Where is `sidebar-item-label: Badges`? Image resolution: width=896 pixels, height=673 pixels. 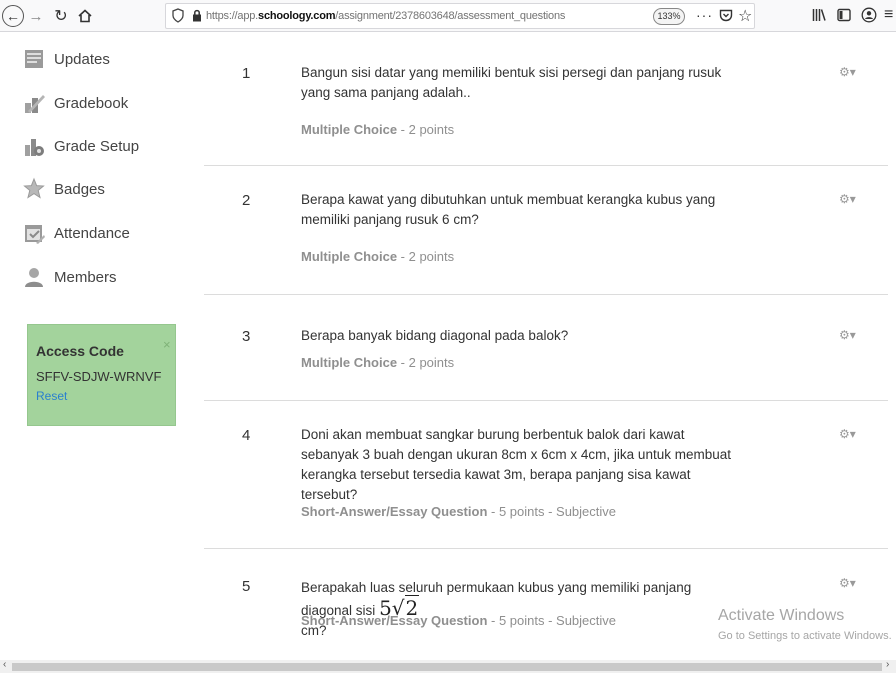
sidebar-item-label: Badges is located at coordinates (79, 189).